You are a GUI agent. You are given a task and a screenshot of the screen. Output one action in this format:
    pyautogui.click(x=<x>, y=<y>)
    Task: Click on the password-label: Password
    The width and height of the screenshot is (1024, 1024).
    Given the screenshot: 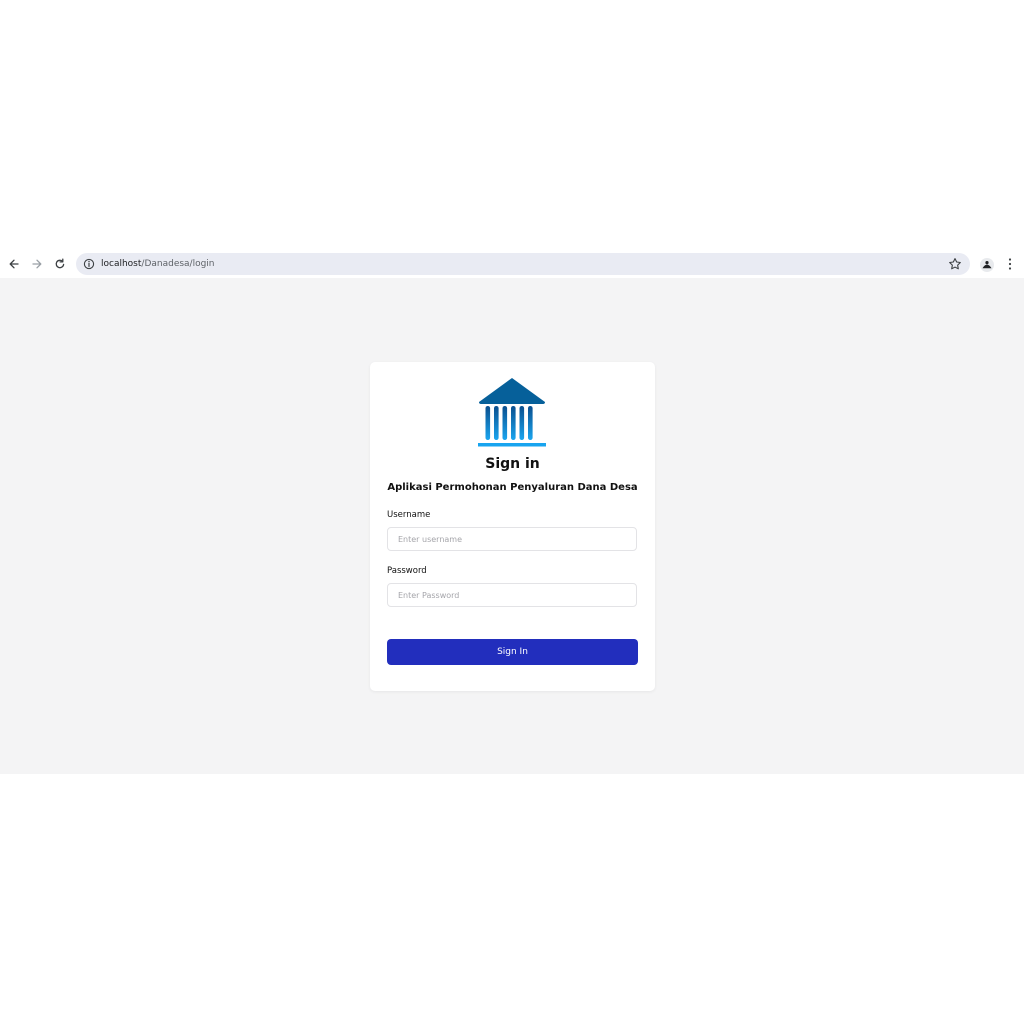 What is the action you would take?
    pyautogui.click(x=407, y=571)
    